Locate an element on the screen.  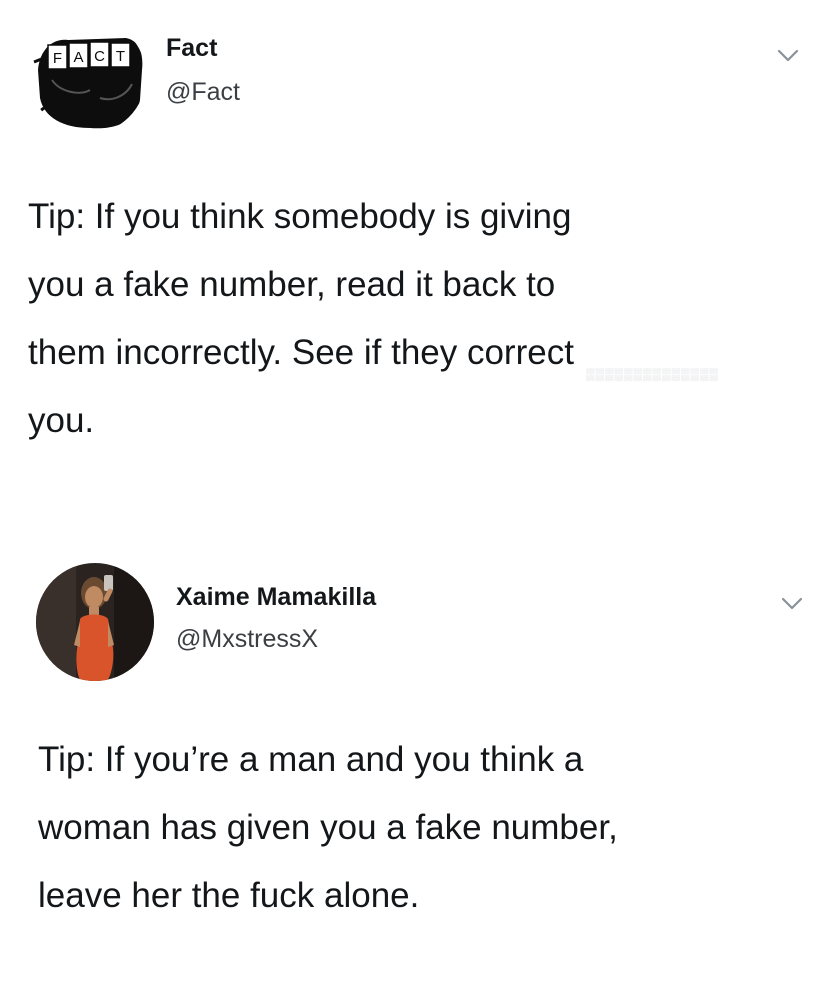
display-name: Fact is located at coordinates (191, 48).